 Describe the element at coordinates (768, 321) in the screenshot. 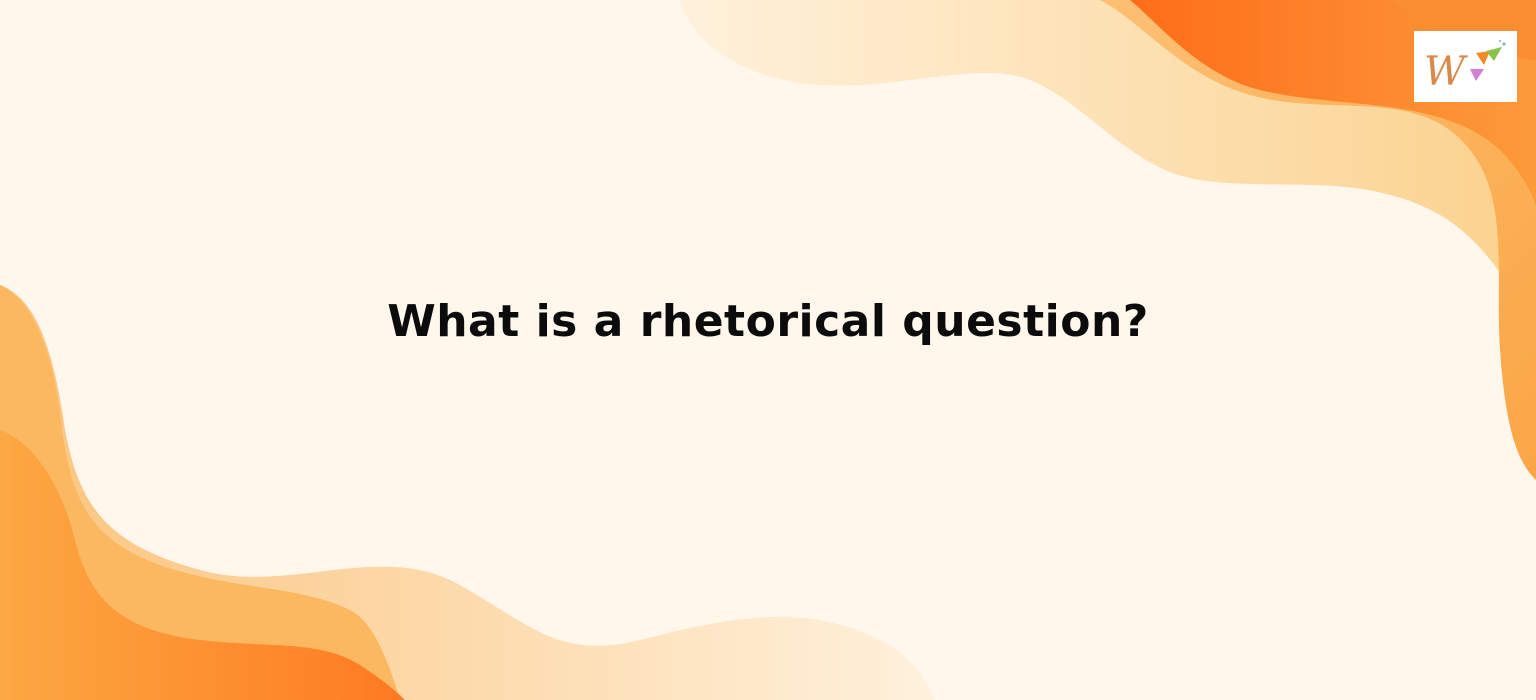

I see `slide-headline: What is a rhetorical question?` at that location.